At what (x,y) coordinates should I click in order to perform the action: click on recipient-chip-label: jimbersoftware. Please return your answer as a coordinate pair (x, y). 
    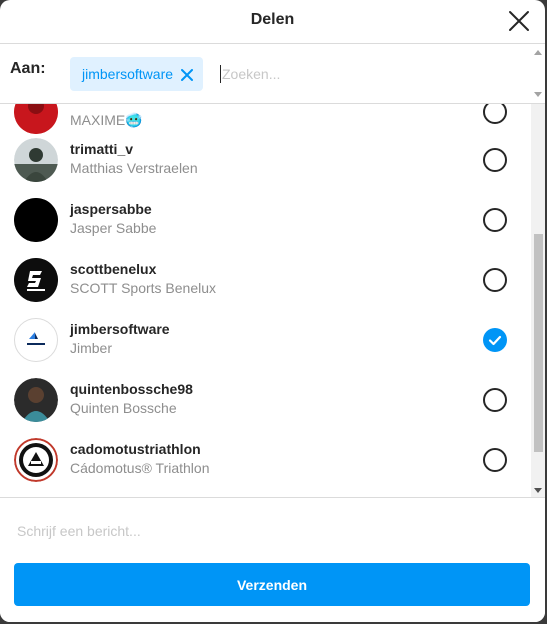
    Looking at the image, I should click on (128, 74).